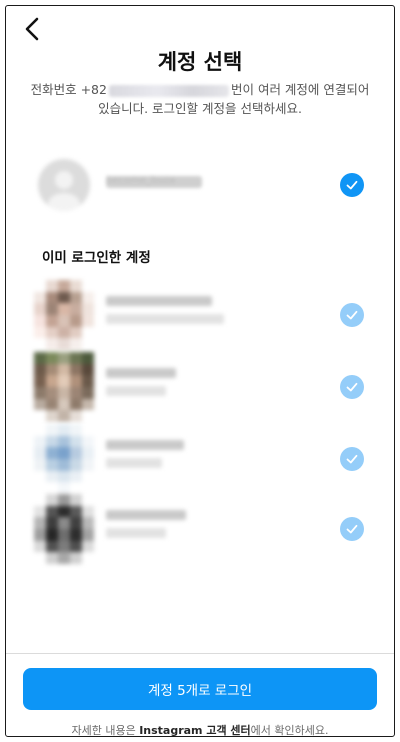  What do you see at coordinates (200, 62) in the screenshot?
I see `page-title: 계정 선택` at bounding box center [200, 62].